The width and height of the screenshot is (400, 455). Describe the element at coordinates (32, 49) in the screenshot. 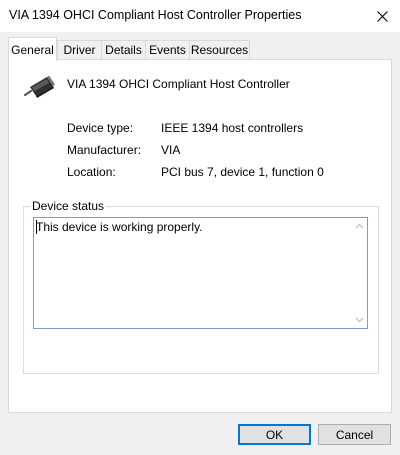

I see `tab-general: General` at that location.